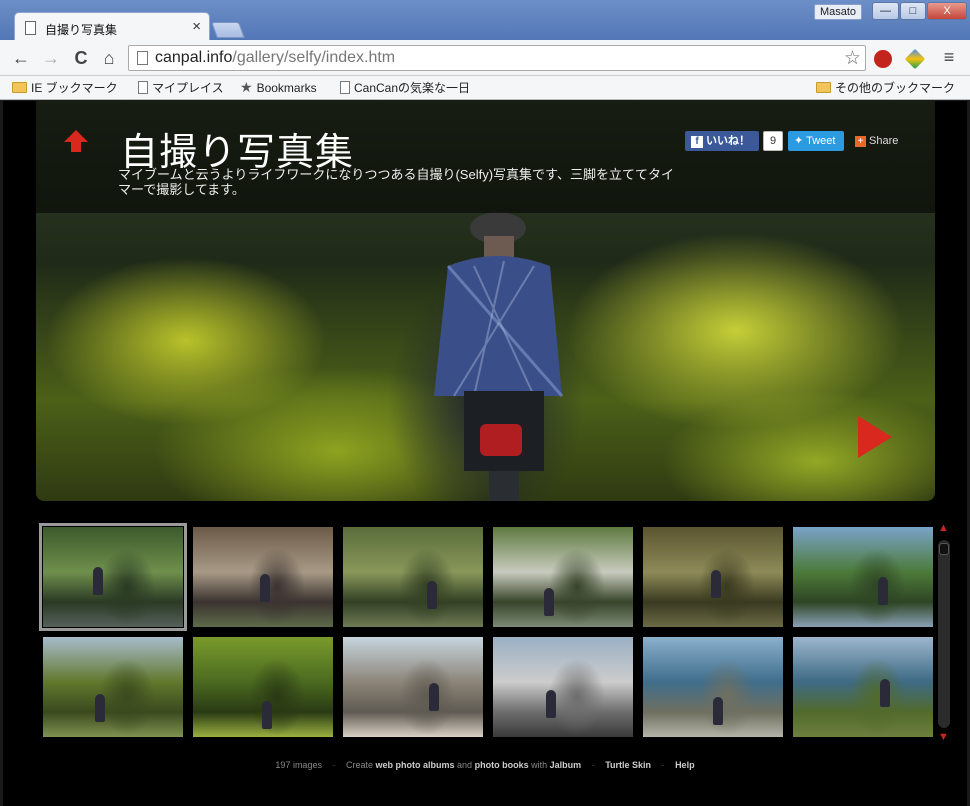 The height and width of the screenshot is (806, 970). What do you see at coordinates (113, 687) in the screenshot?
I see `thumbnail-orchard-hills` at bounding box center [113, 687].